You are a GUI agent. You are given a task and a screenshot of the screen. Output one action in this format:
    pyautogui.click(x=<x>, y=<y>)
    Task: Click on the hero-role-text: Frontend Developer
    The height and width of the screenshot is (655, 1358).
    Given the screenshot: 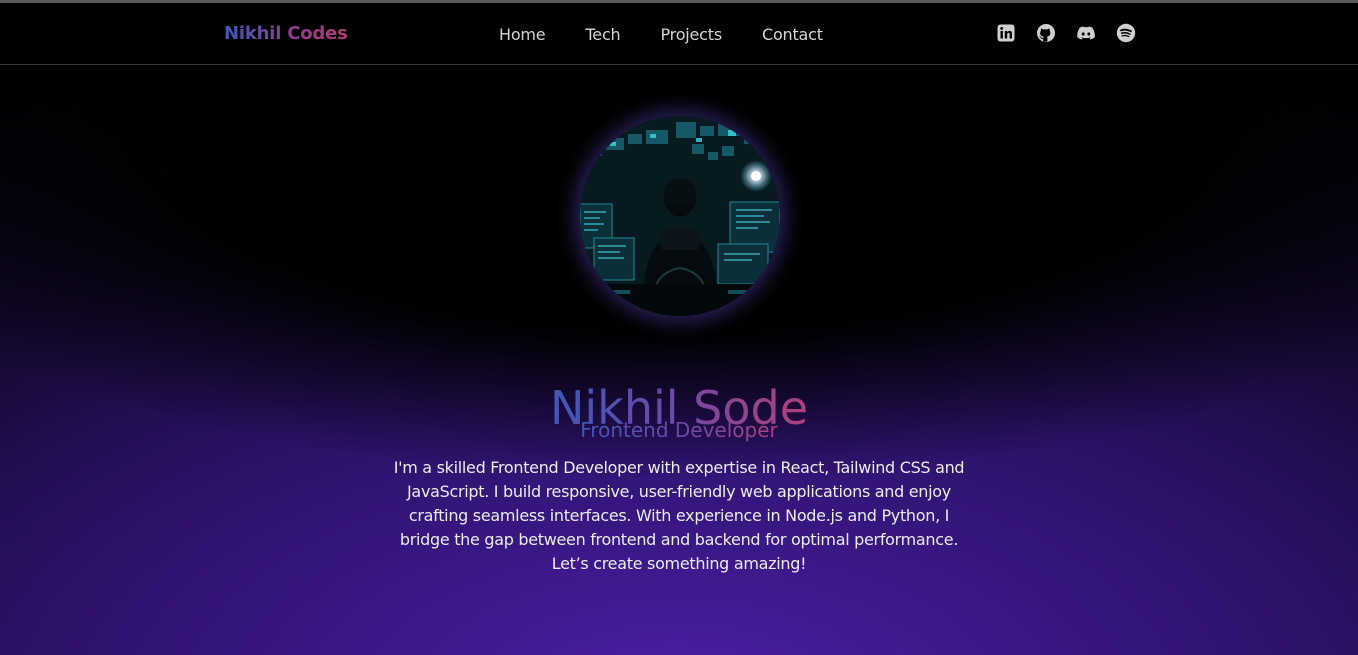 What is the action you would take?
    pyautogui.click(x=679, y=430)
    